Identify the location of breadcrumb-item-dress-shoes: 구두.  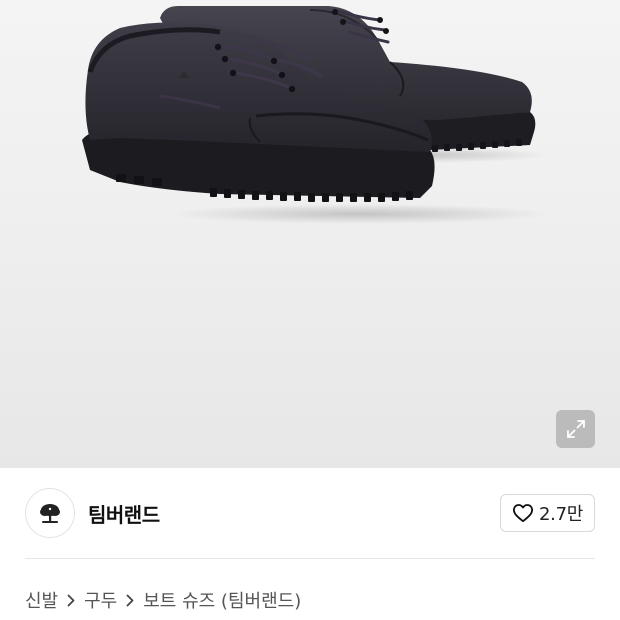
(100, 600).